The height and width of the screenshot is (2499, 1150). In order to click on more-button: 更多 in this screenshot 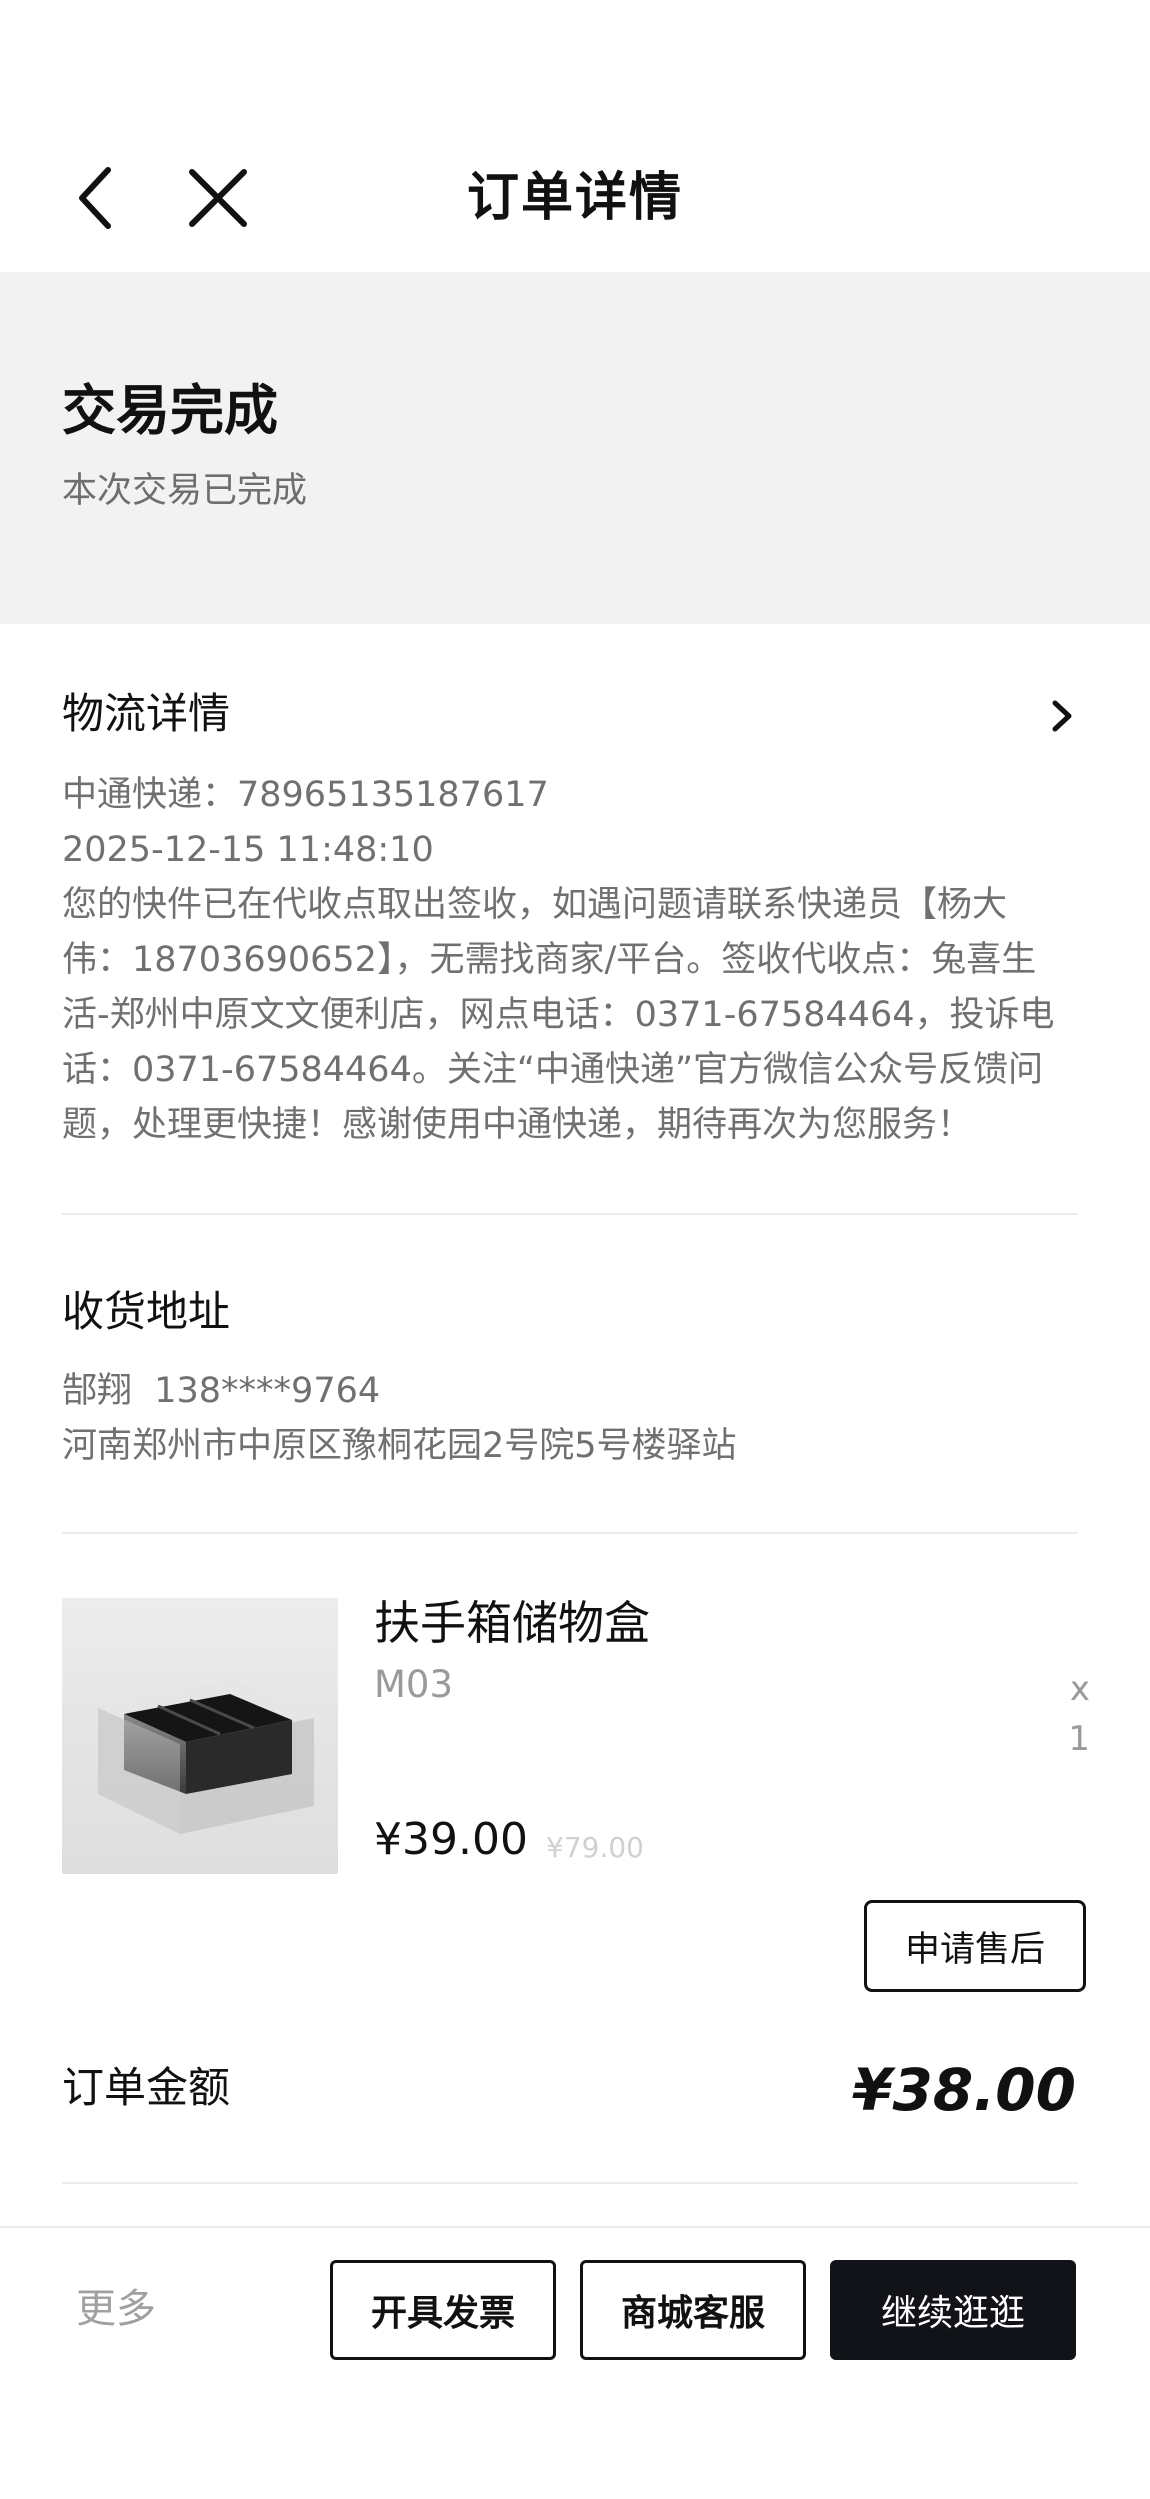, I will do `click(116, 2309)`.